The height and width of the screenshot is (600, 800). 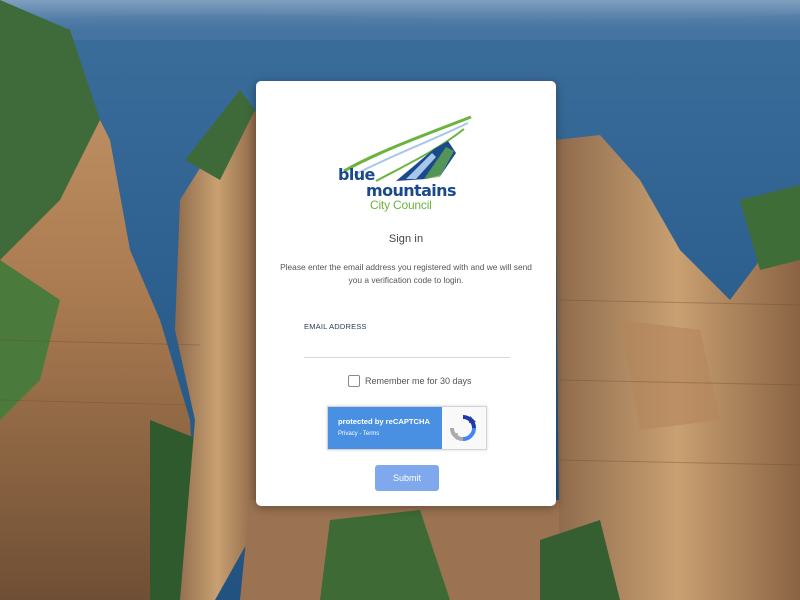 What do you see at coordinates (384, 421) in the screenshot?
I see `recaptcha-title: protected by reCAPTCHA` at bounding box center [384, 421].